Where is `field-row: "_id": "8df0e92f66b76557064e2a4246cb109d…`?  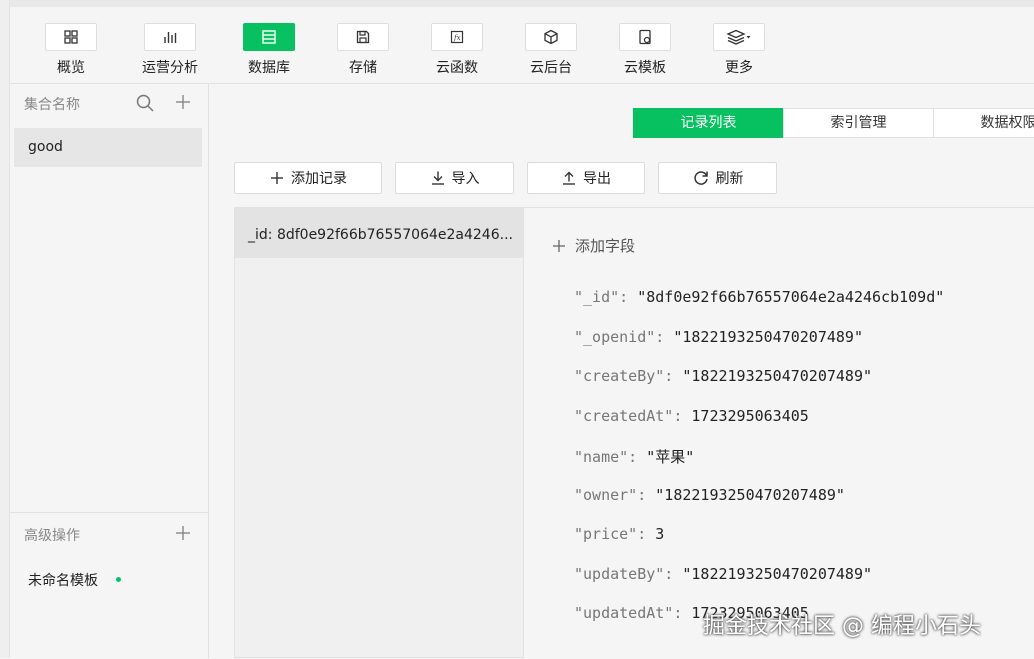 field-row: "_id": "8df0e92f66b76557064e2a4246cb109d… is located at coordinates (759, 297).